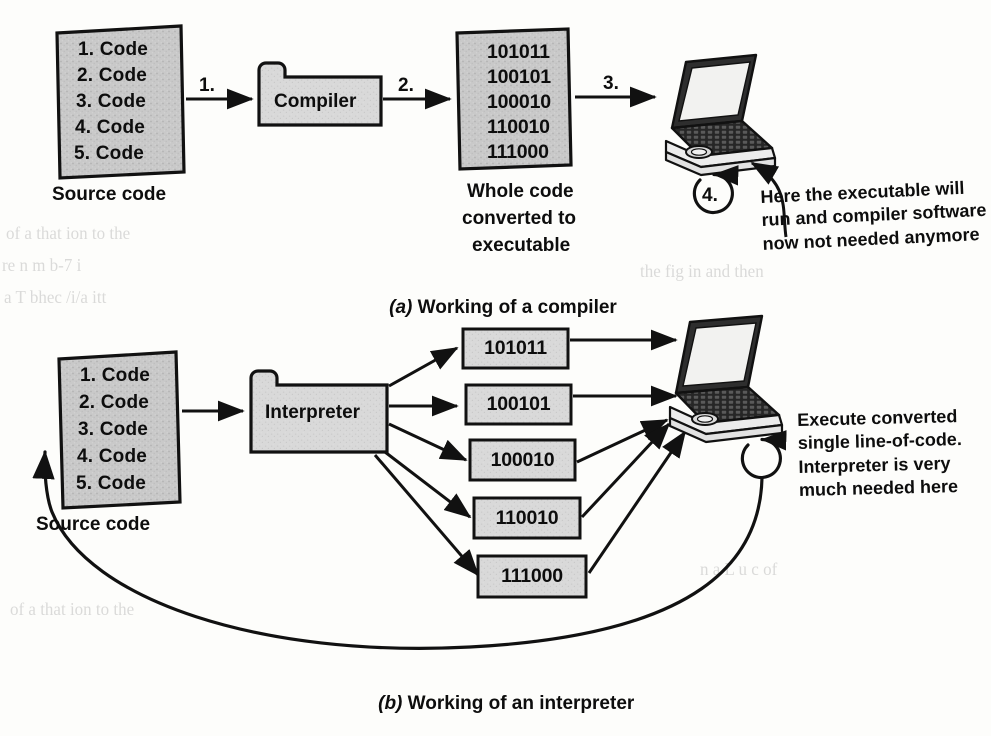 The image size is (991, 736). What do you see at coordinates (112, 75) in the screenshot?
I see `source-line-2: 2. Code` at bounding box center [112, 75].